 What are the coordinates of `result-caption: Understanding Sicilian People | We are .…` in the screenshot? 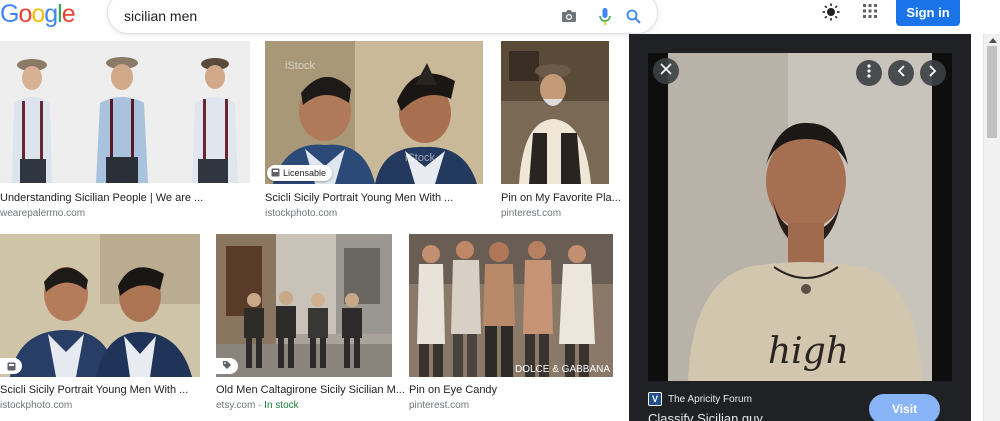 It's located at (101, 198).